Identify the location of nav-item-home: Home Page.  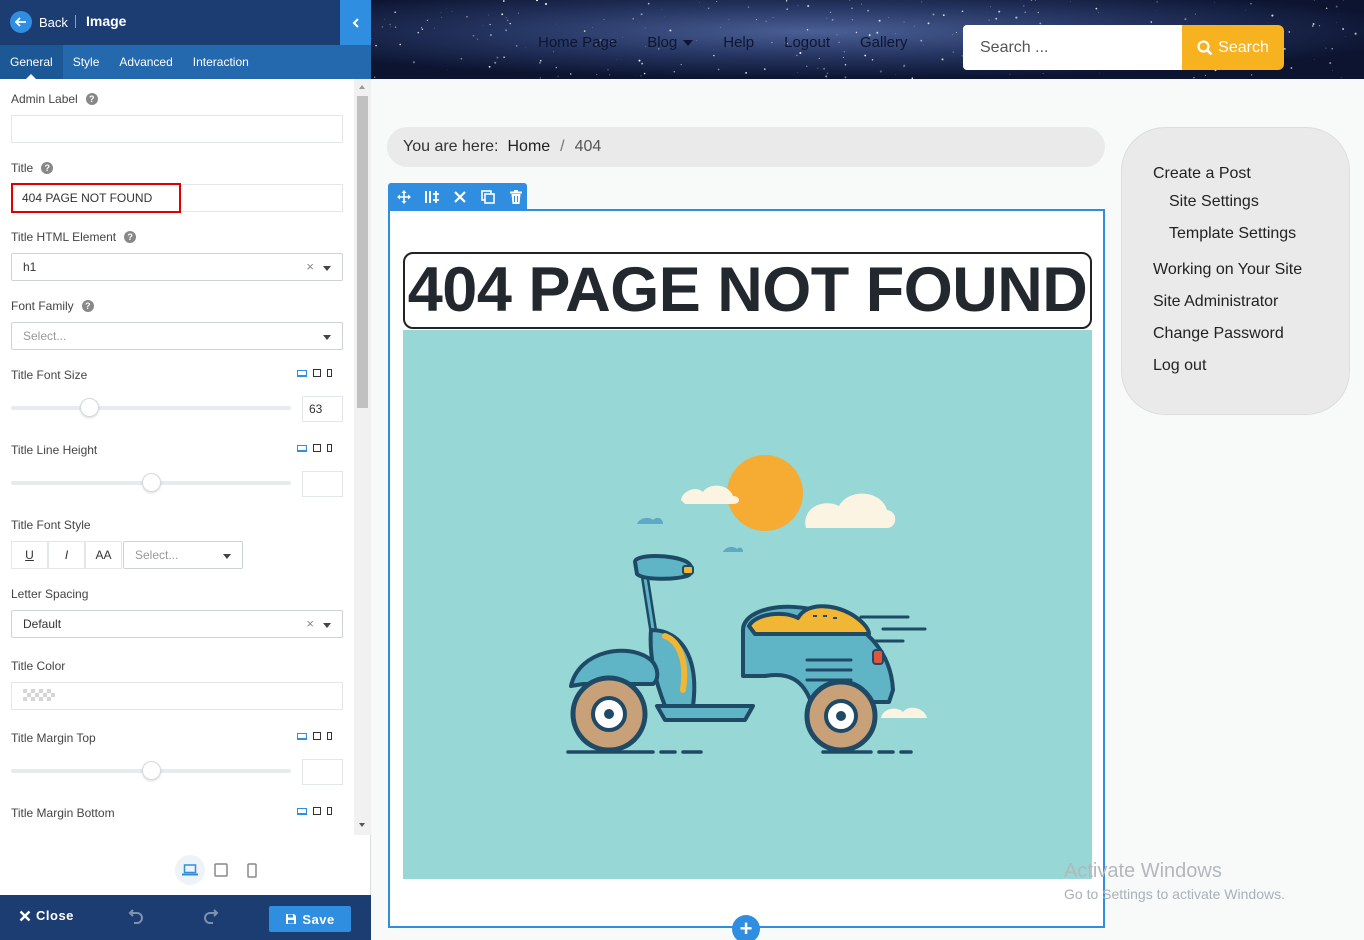
(577, 42).